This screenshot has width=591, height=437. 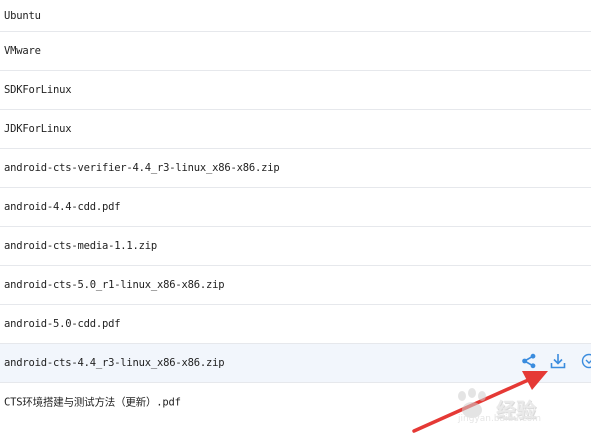 What do you see at coordinates (295, 402) in the screenshot?
I see `file-row: CTS环境搭建与测试方法（更新）.pdf` at bounding box center [295, 402].